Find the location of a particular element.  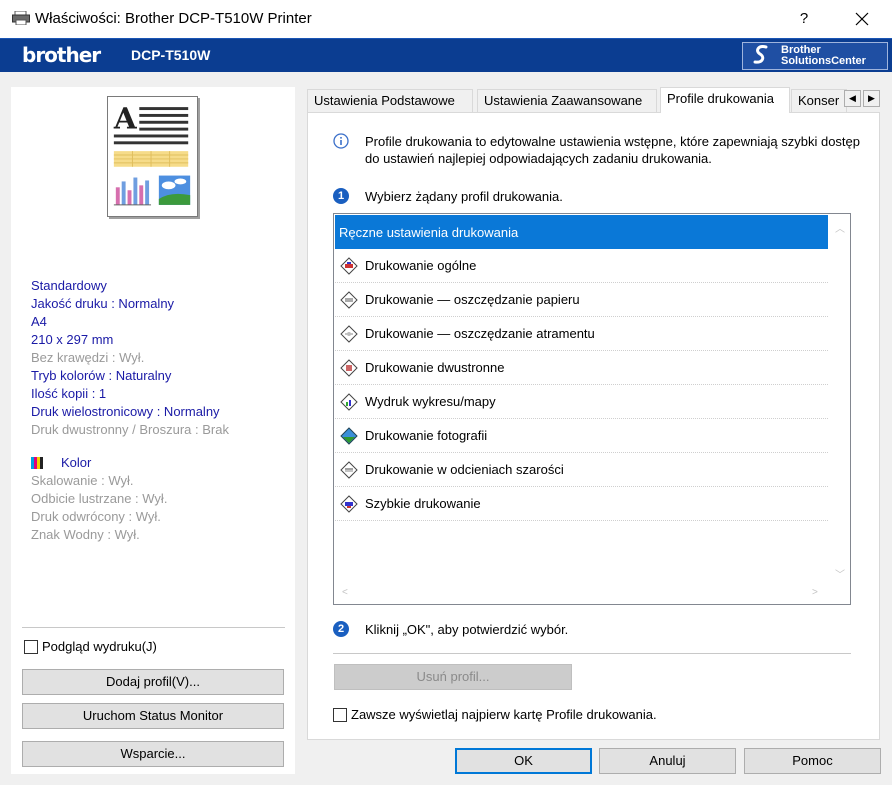

profile-item-label: Drukowanie — oszczędzanie atramentu is located at coordinates (480, 333).